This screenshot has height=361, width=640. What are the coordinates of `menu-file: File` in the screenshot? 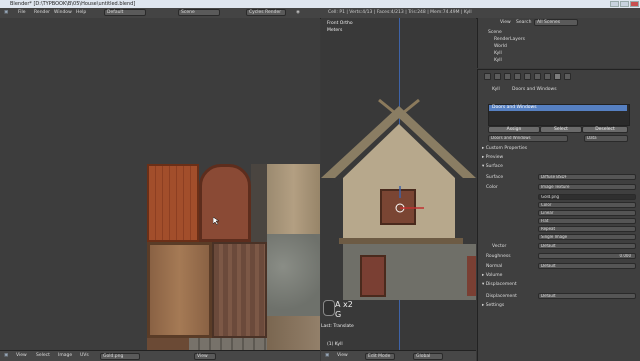 It's located at (22, 12).